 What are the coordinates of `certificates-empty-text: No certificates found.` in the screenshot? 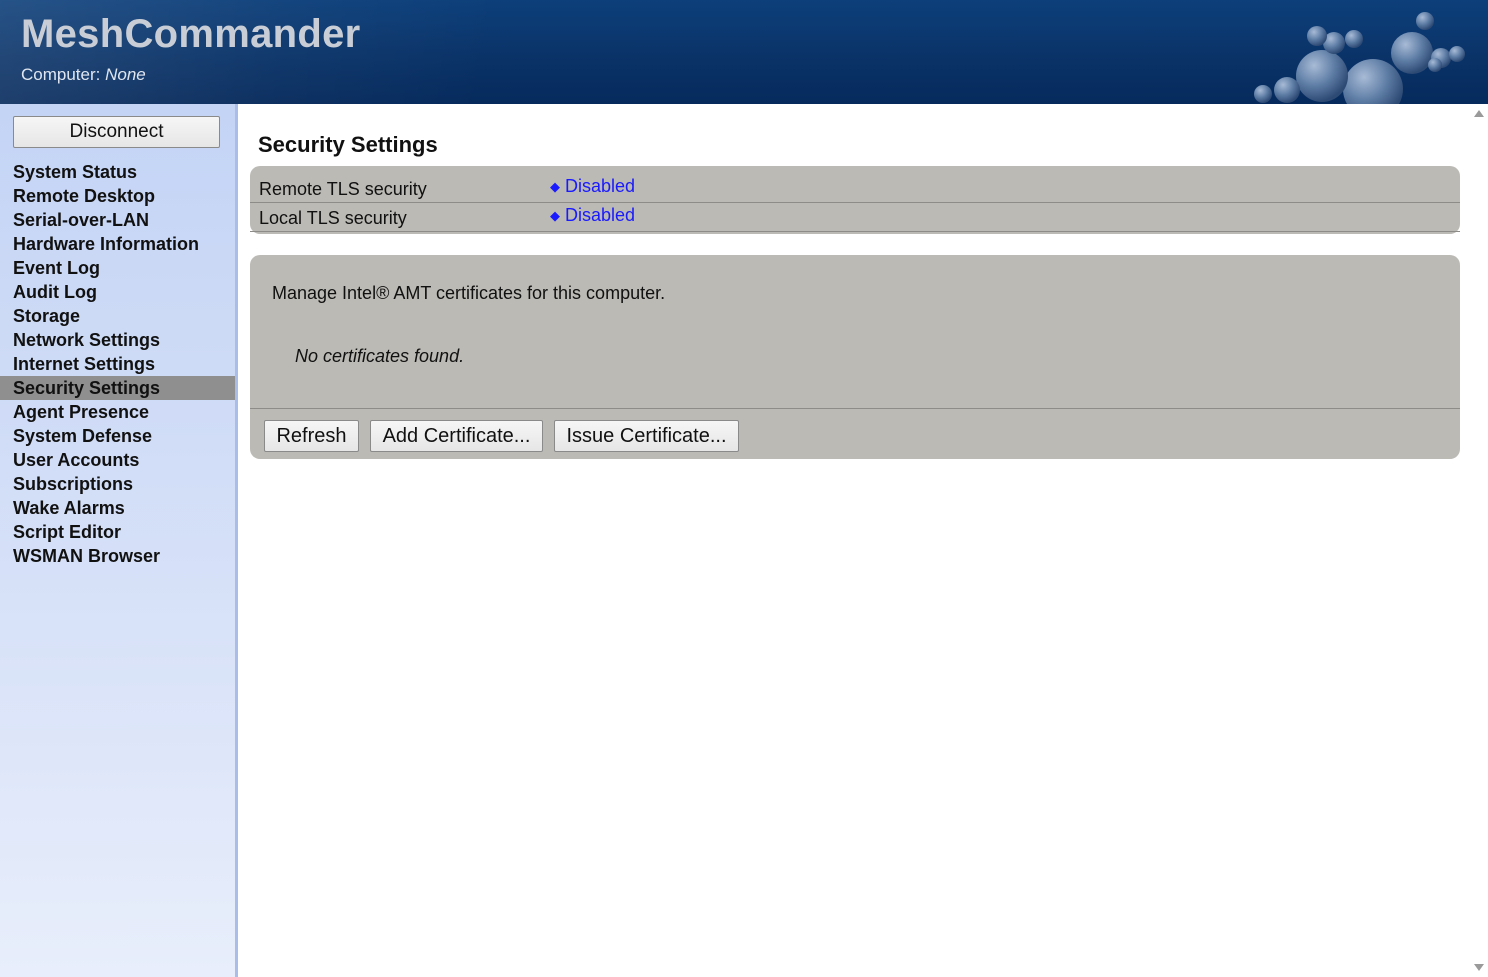 It's located at (380, 356).